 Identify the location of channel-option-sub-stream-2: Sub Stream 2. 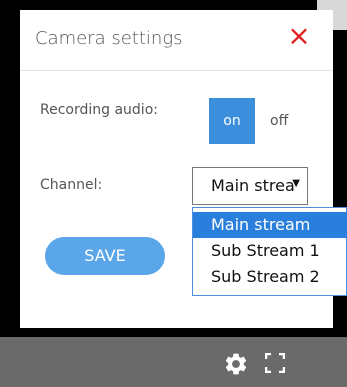
(270, 277).